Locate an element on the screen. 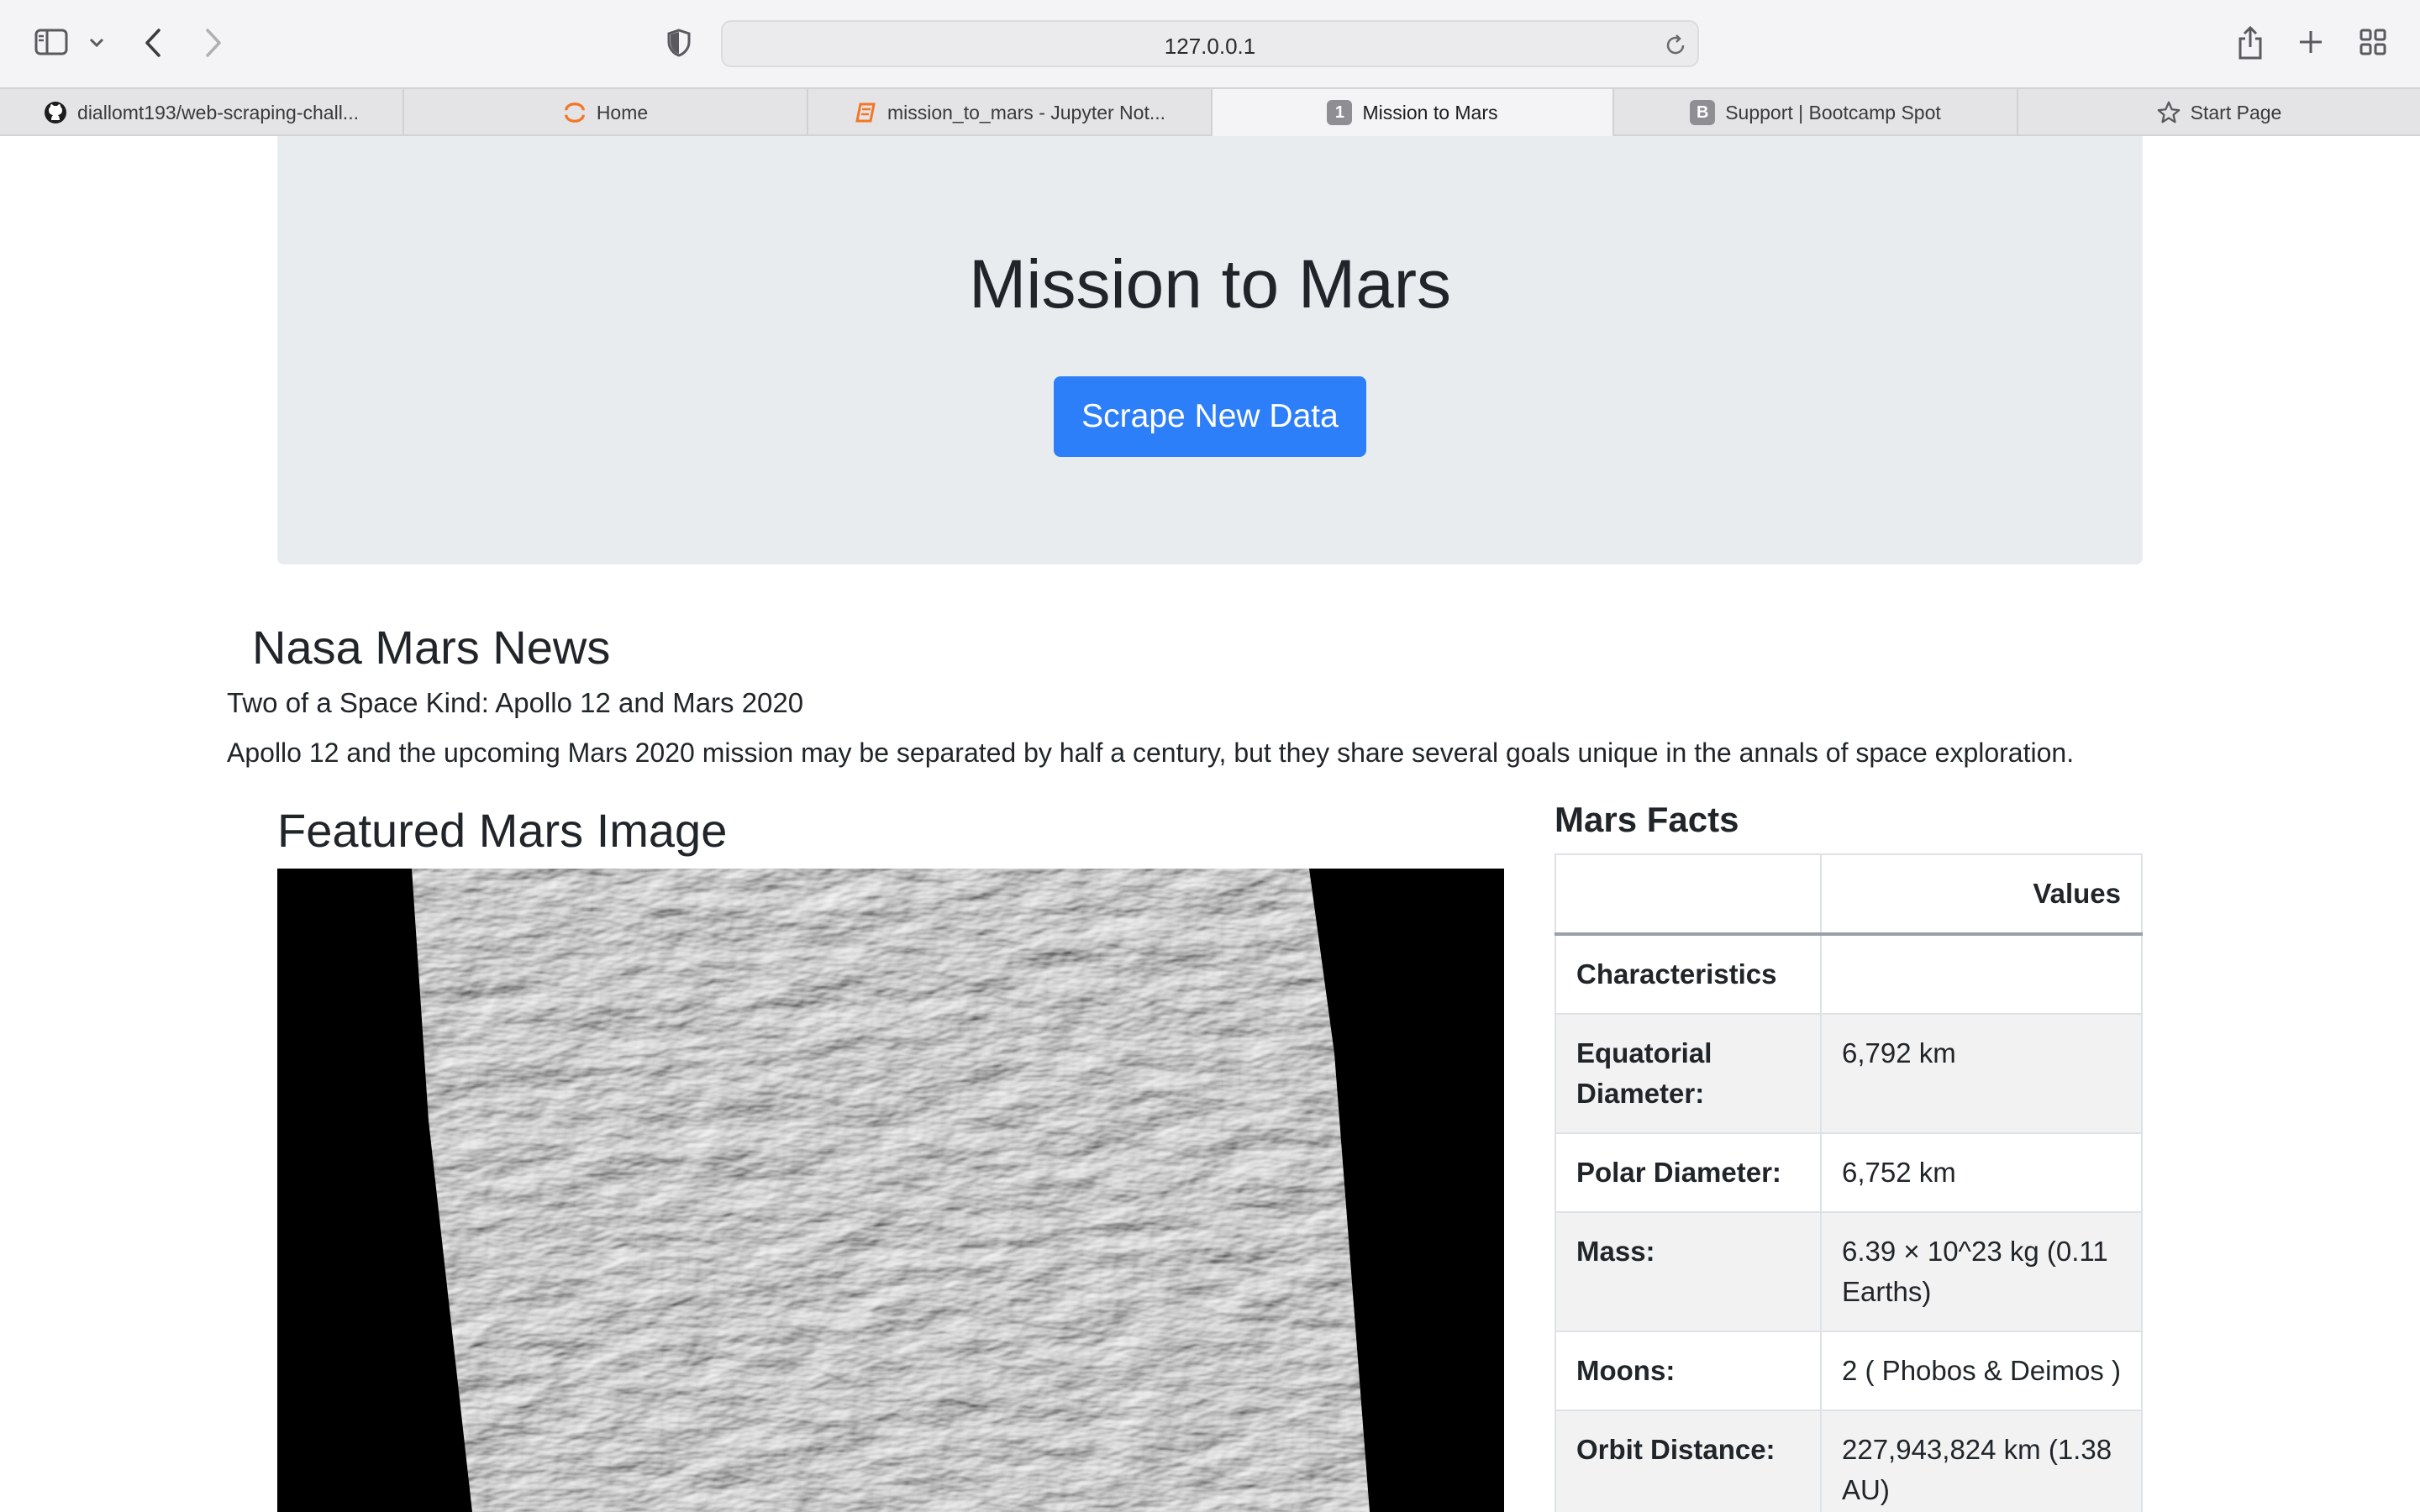  github-icon is located at coordinates (55, 112).